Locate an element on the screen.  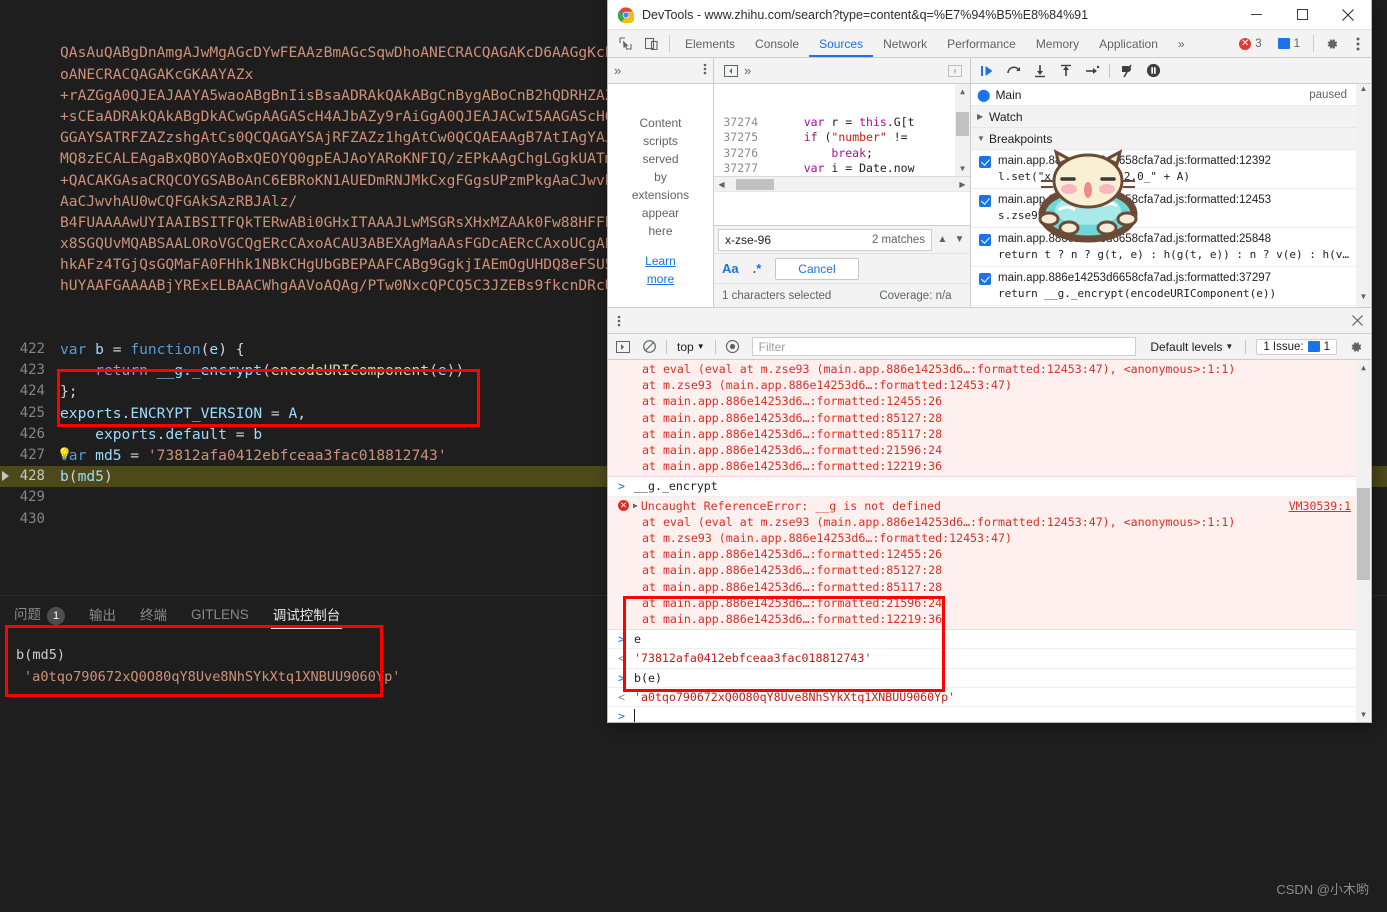
error-count-badge: ✕ 3 is located at coordinates (1250, 43).